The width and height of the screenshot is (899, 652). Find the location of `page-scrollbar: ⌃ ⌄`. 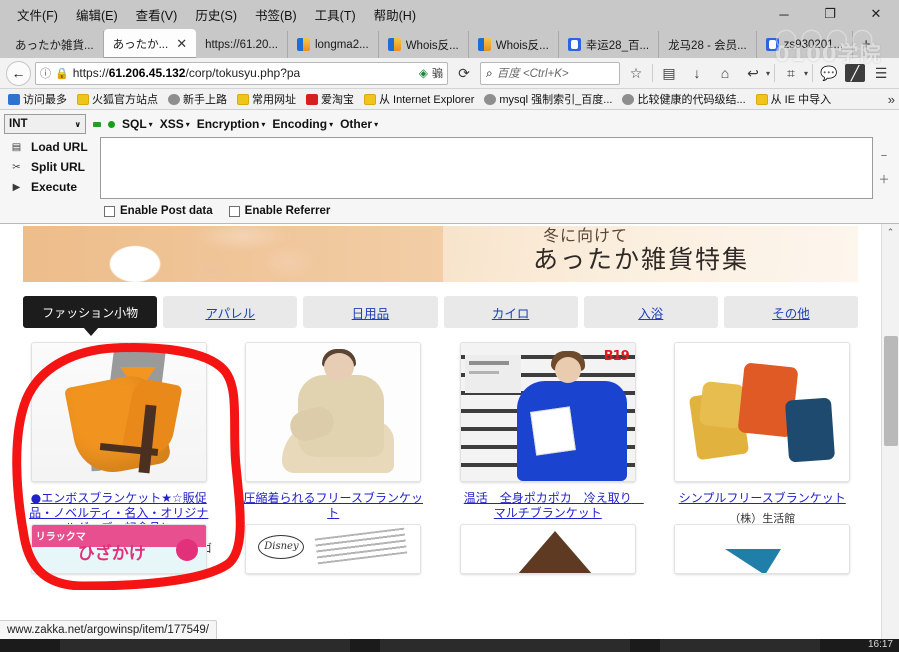

page-scrollbar: ⌃ ⌄ is located at coordinates (890, 436).